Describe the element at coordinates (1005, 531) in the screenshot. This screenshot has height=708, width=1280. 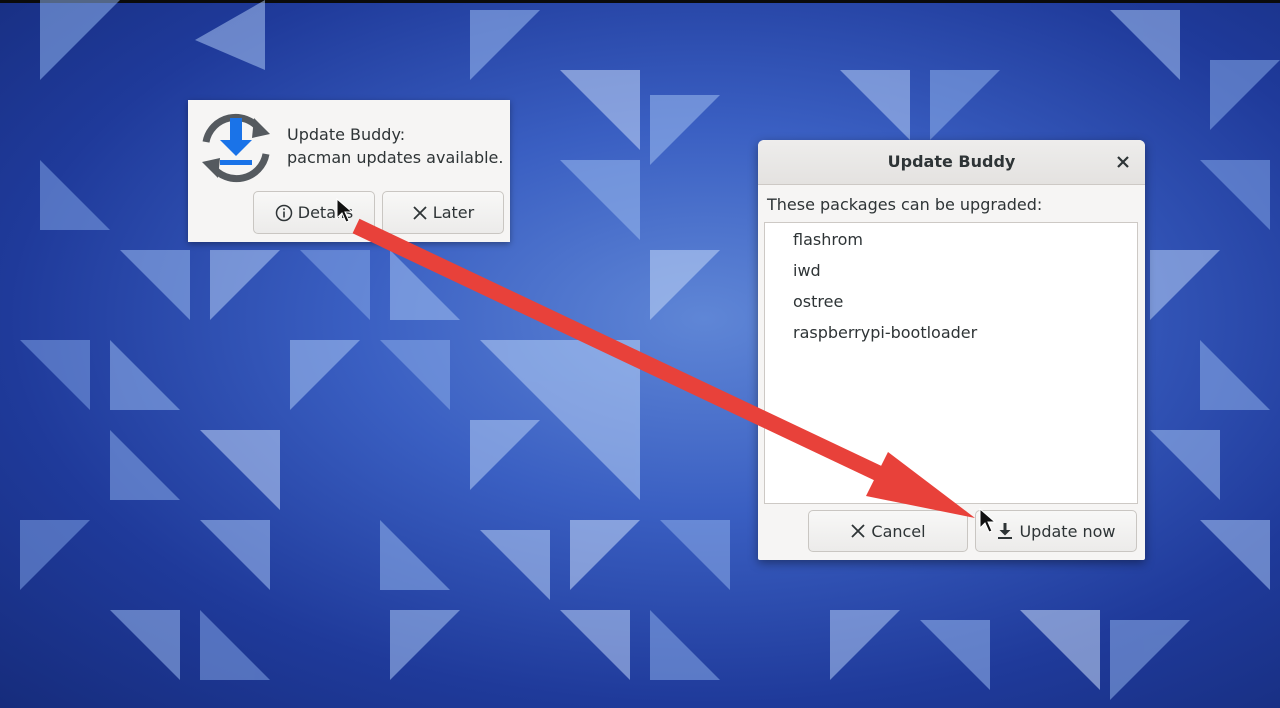
I see `download-icon` at that location.